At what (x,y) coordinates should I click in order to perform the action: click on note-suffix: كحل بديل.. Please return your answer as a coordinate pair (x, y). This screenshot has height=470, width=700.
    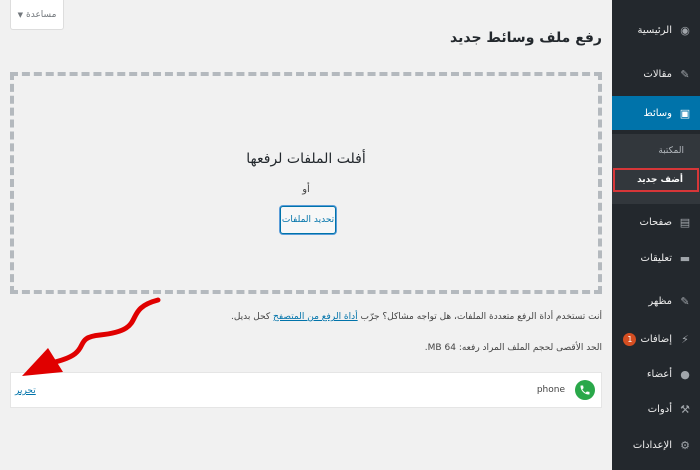
    Looking at the image, I should click on (252, 317).